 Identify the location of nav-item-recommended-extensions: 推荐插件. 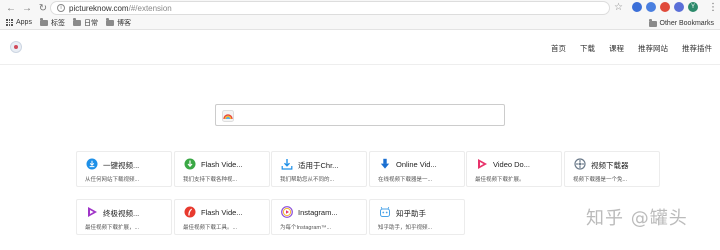
(697, 48).